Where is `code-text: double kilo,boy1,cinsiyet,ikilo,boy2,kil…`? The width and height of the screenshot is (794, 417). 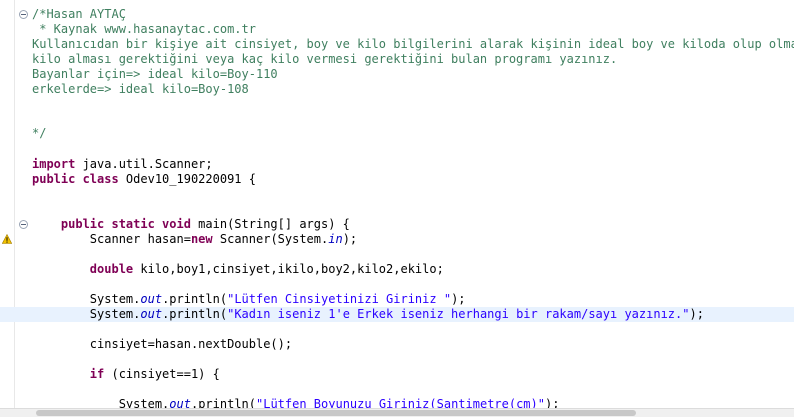
code-text: double kilo,boy1,cinsiyet,ikilo,boy2,kil… is located at coordinates (238, 269).